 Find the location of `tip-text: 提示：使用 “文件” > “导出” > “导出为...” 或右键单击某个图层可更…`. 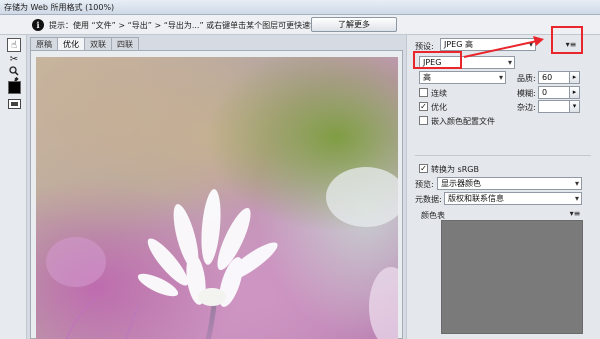

tip-text: 提示：使用 “文件” > “导出” > “导出为...” 或右键单击某个图层可更… is located at coordinates (200, 25).